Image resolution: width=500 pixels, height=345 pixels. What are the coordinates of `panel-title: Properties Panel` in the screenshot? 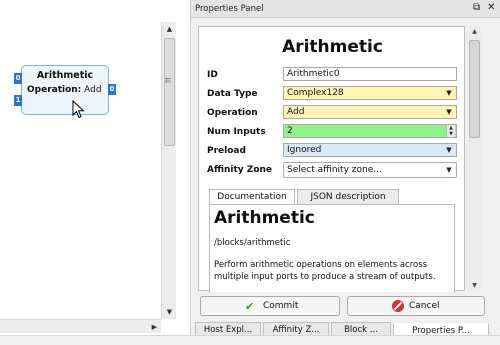 It's located at (229, 9).